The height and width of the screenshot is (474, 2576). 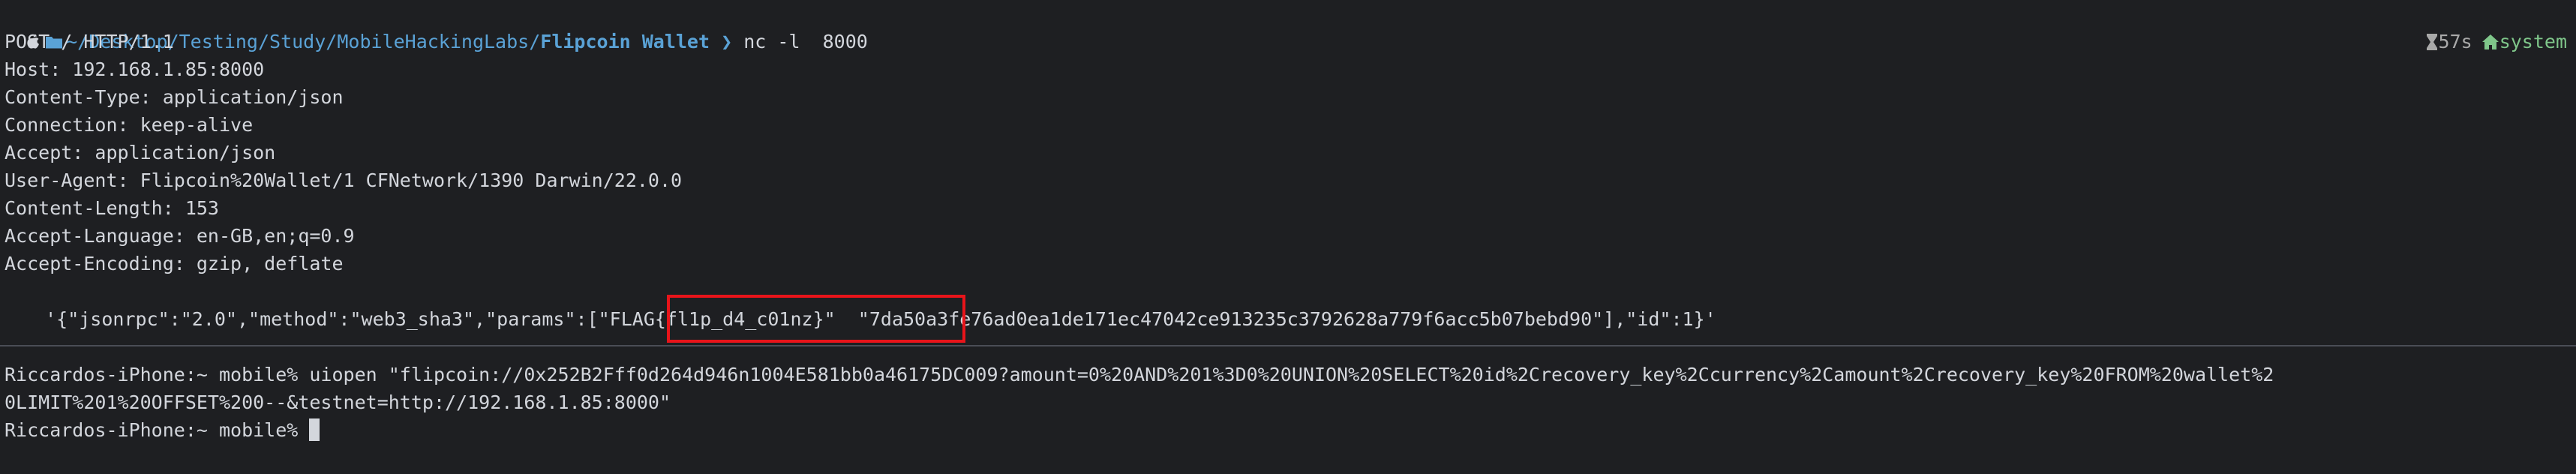 What do you see at coordinates (157, 430) in the screenshot?
I see `shell-prompt: Riccardos-iPhone:~ mobile%` at bounding box center [157, 430].